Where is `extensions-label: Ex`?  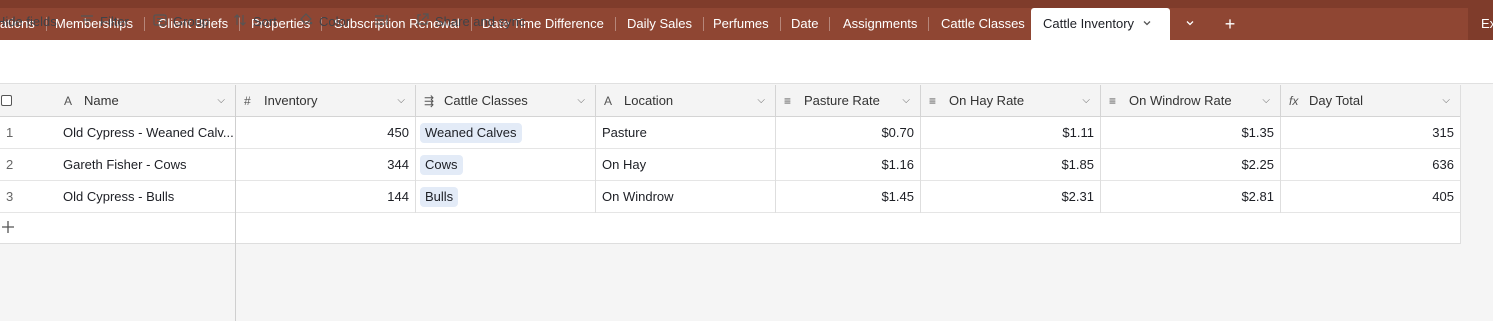
extensions-label: Ex is located at coordinates (1487, 23).